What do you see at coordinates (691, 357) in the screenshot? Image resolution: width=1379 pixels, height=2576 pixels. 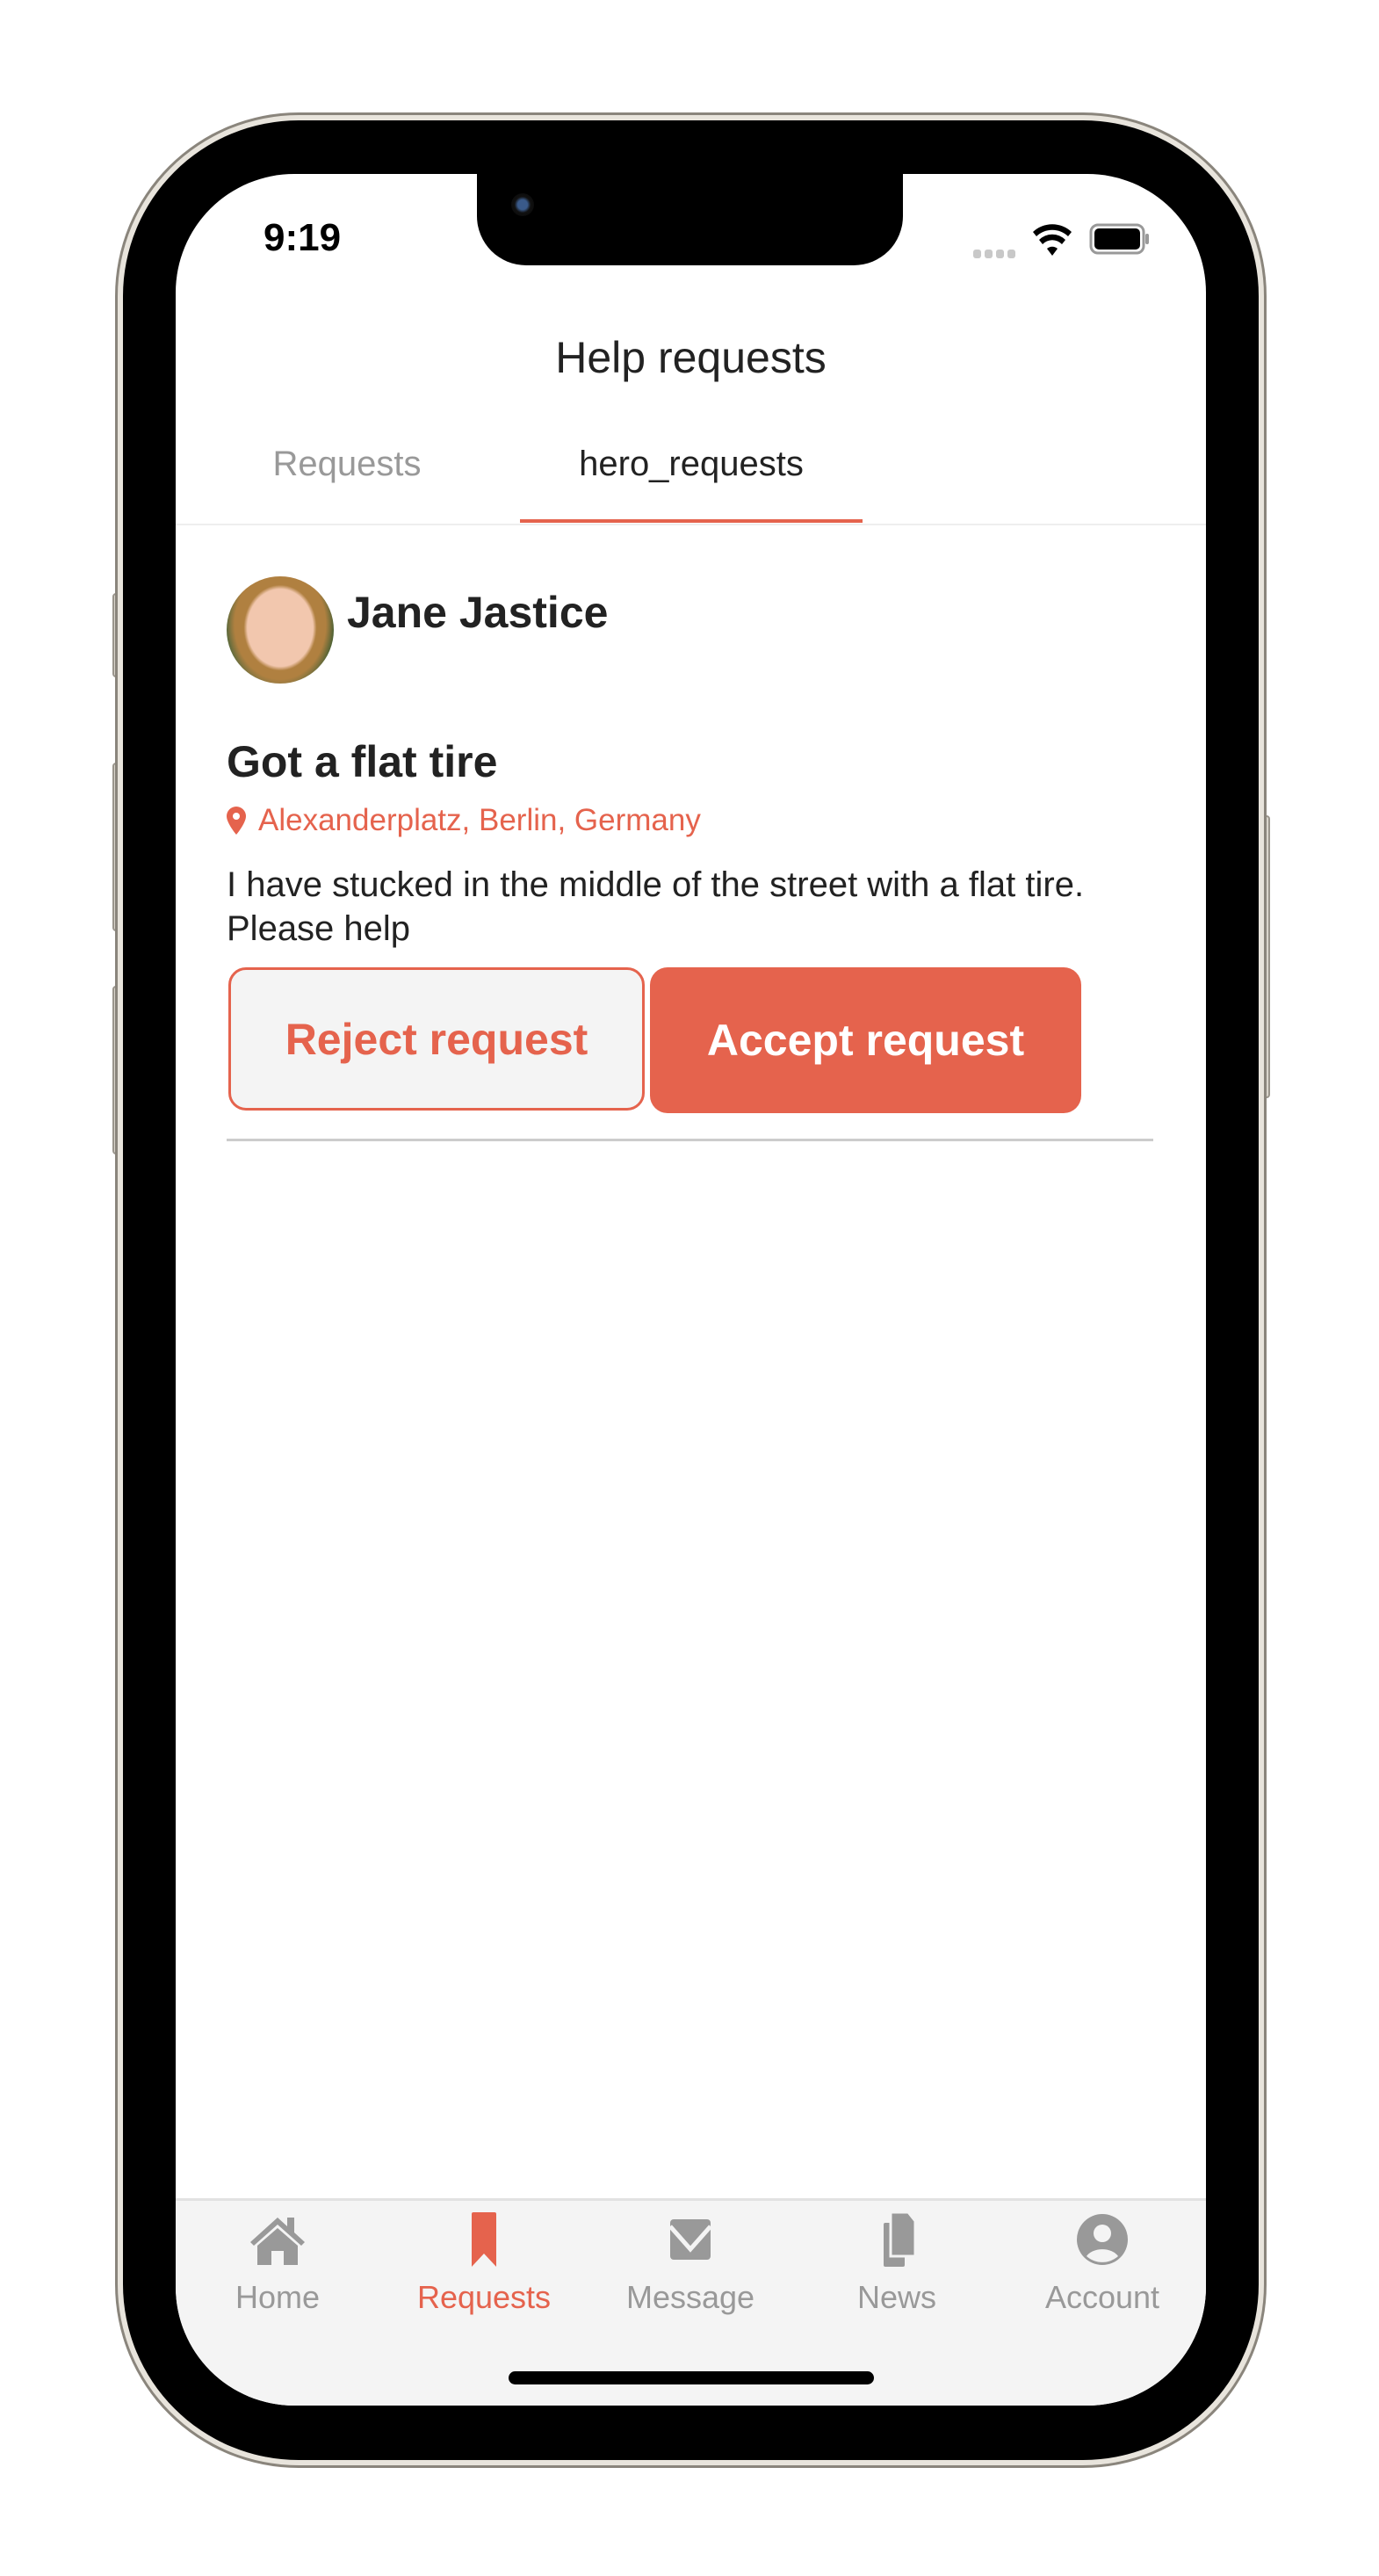 I see `page-title: Help requests` at bounding box center [691, 357].